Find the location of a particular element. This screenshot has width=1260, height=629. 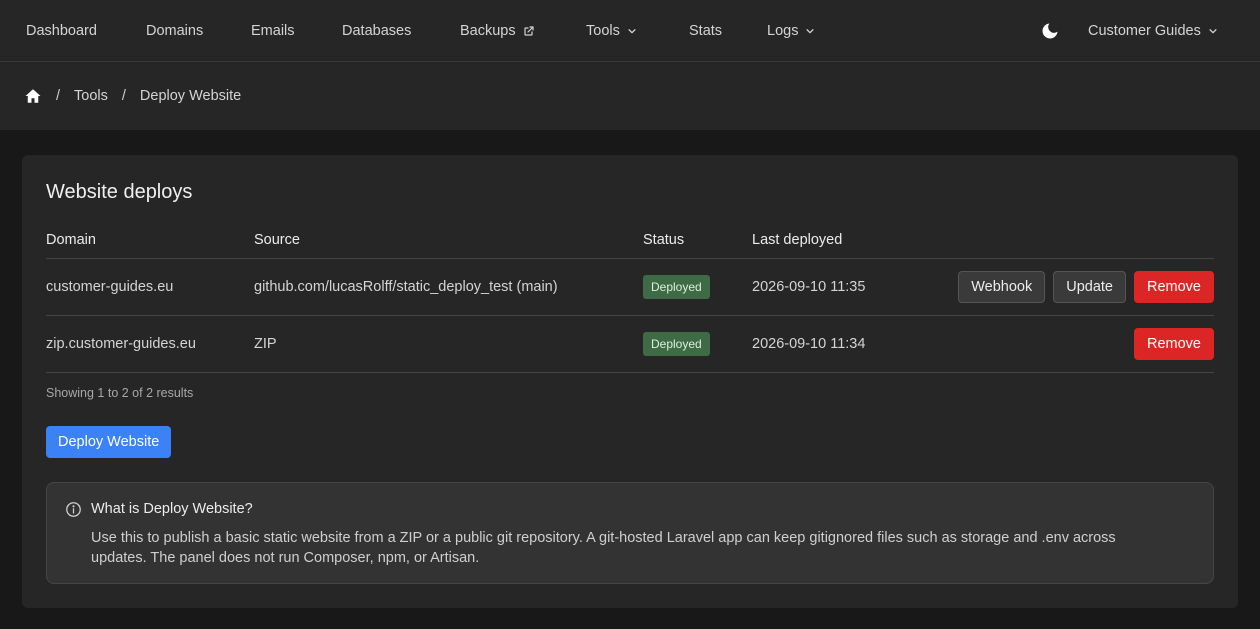

moon-icon is located at coordinates (1050, 31).